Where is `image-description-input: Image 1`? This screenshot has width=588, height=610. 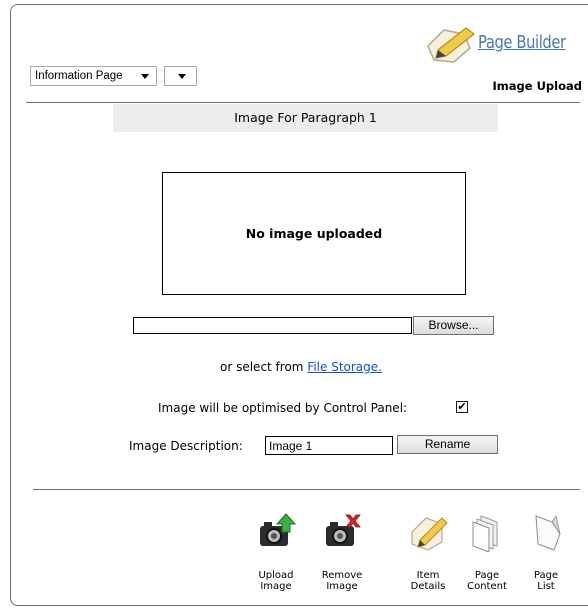
image-description-input: Image 1 is located at coordinates (329, 445).